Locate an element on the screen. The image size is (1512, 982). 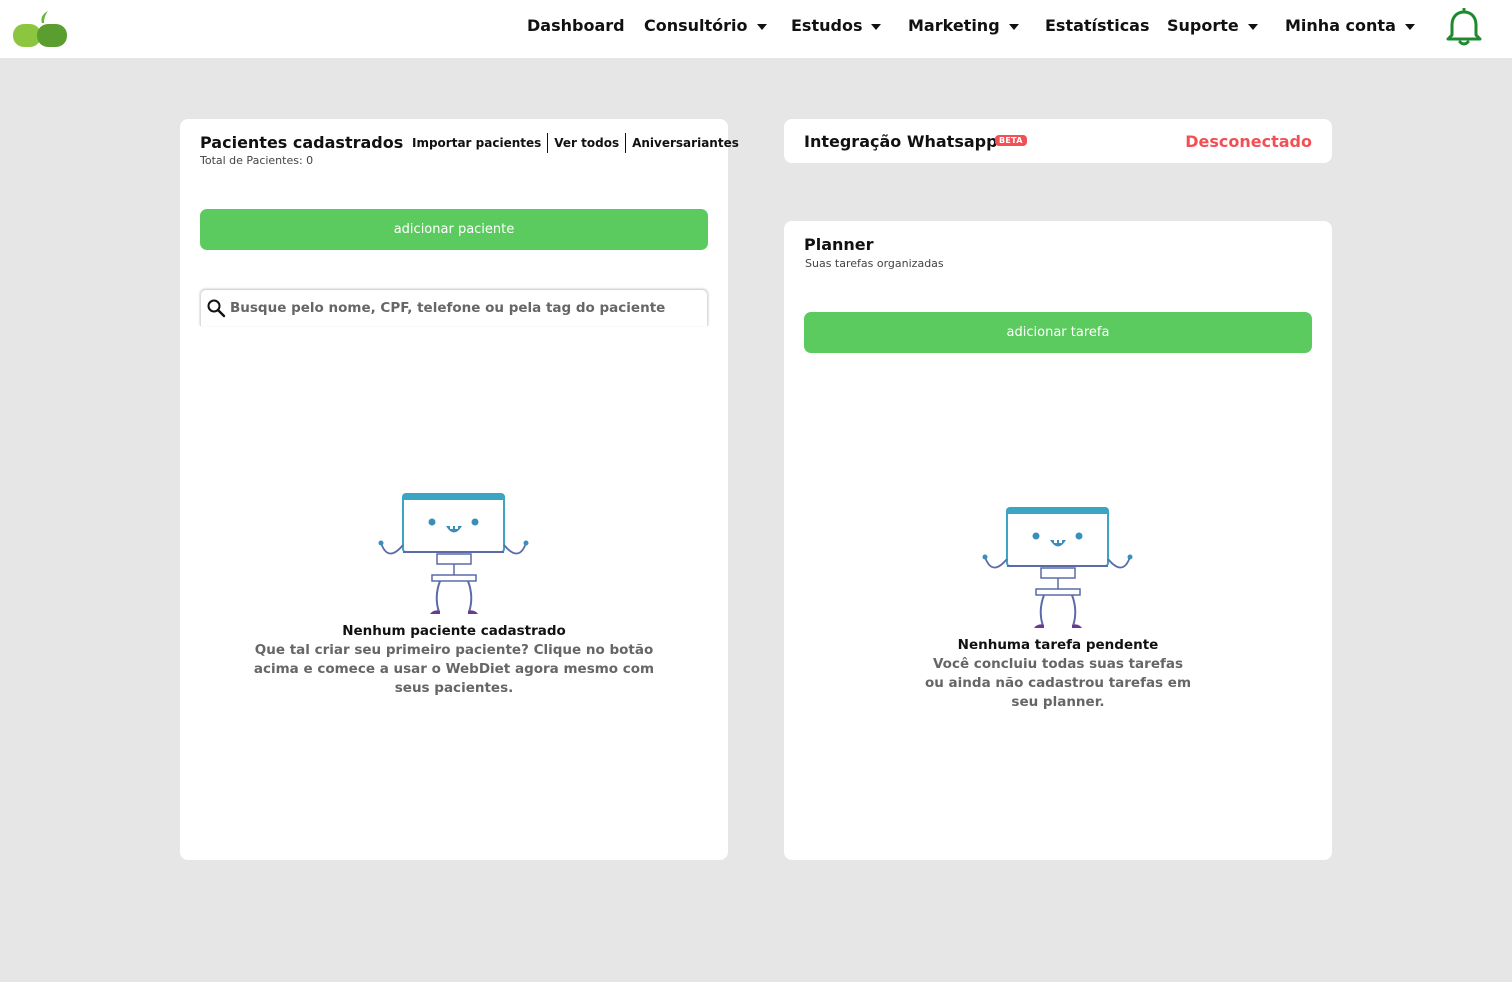
view-all-link: Ver todos is located at coordinates (586, 143).